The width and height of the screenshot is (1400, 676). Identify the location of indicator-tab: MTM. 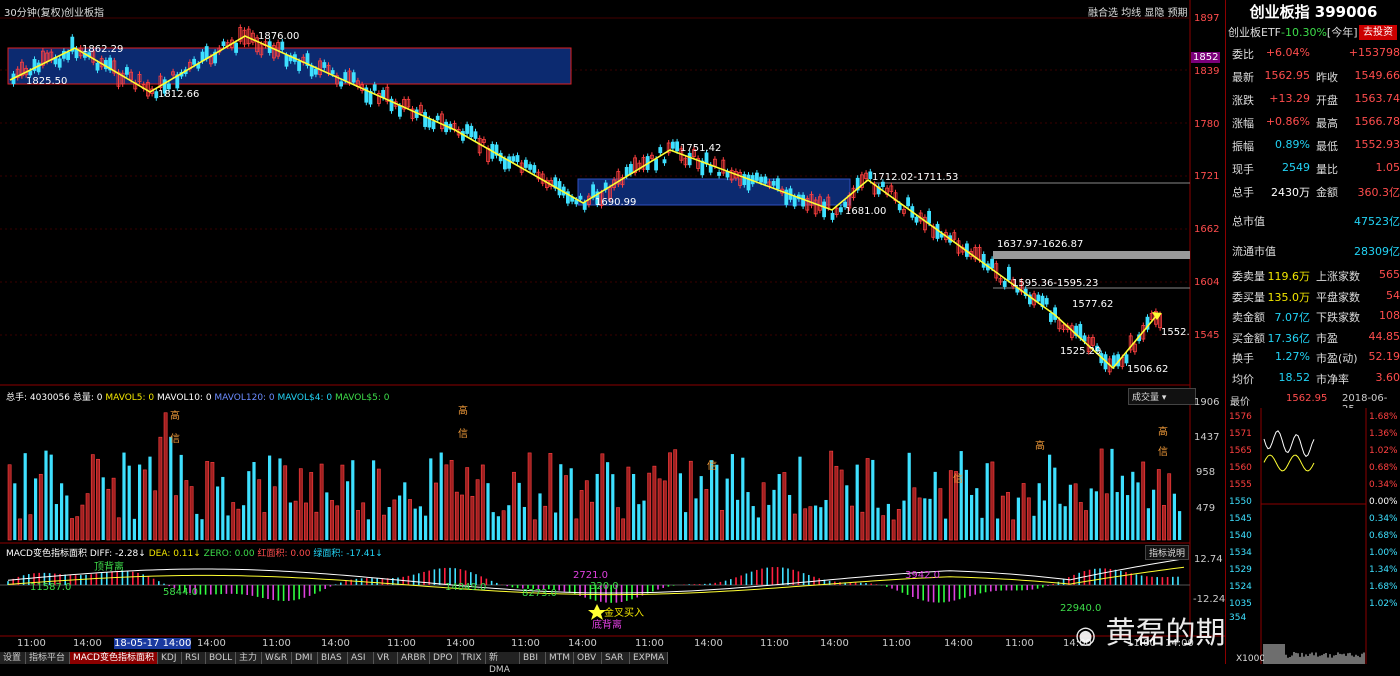
(560, 658).